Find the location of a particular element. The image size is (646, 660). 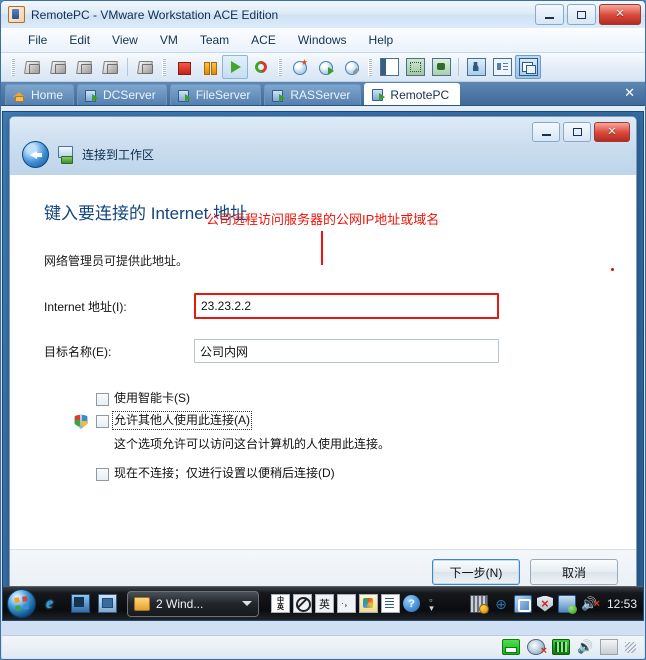

ime-handwriting-icon is located at coordinates (368, 603).